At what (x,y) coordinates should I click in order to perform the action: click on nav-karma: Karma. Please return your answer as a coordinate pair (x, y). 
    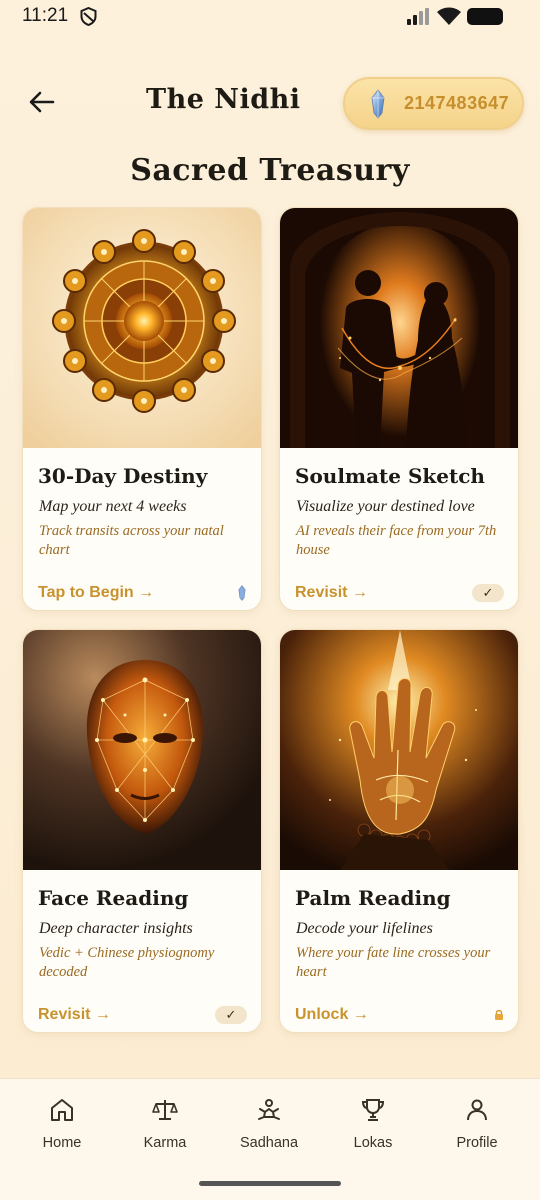
    Looking at the image, I should click on (165, 1124).